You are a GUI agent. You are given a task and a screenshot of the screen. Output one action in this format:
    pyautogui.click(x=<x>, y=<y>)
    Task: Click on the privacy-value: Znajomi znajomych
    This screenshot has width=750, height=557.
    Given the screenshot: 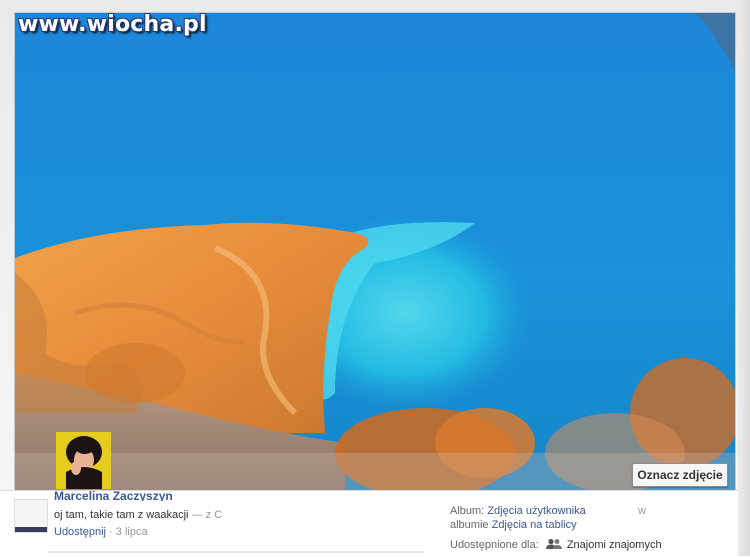 What is the action you would take?
    pyautogui.click(x=614, y=545)
    